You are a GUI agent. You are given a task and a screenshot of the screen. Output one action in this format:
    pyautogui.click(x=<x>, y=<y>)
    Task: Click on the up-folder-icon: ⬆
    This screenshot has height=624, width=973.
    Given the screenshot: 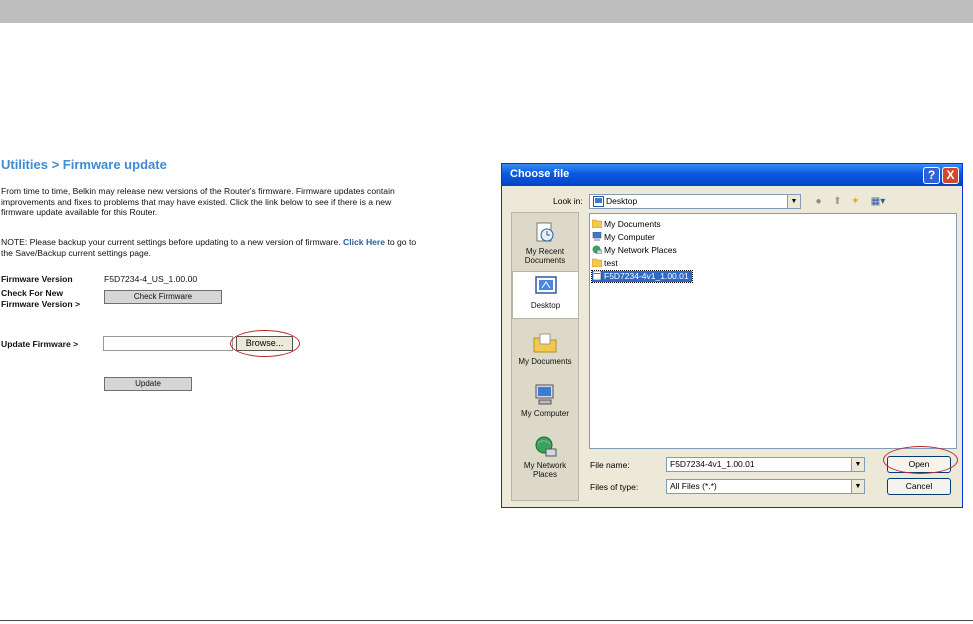 What is the action you would take?
    pyautogui.click(x=837, y=201)
    